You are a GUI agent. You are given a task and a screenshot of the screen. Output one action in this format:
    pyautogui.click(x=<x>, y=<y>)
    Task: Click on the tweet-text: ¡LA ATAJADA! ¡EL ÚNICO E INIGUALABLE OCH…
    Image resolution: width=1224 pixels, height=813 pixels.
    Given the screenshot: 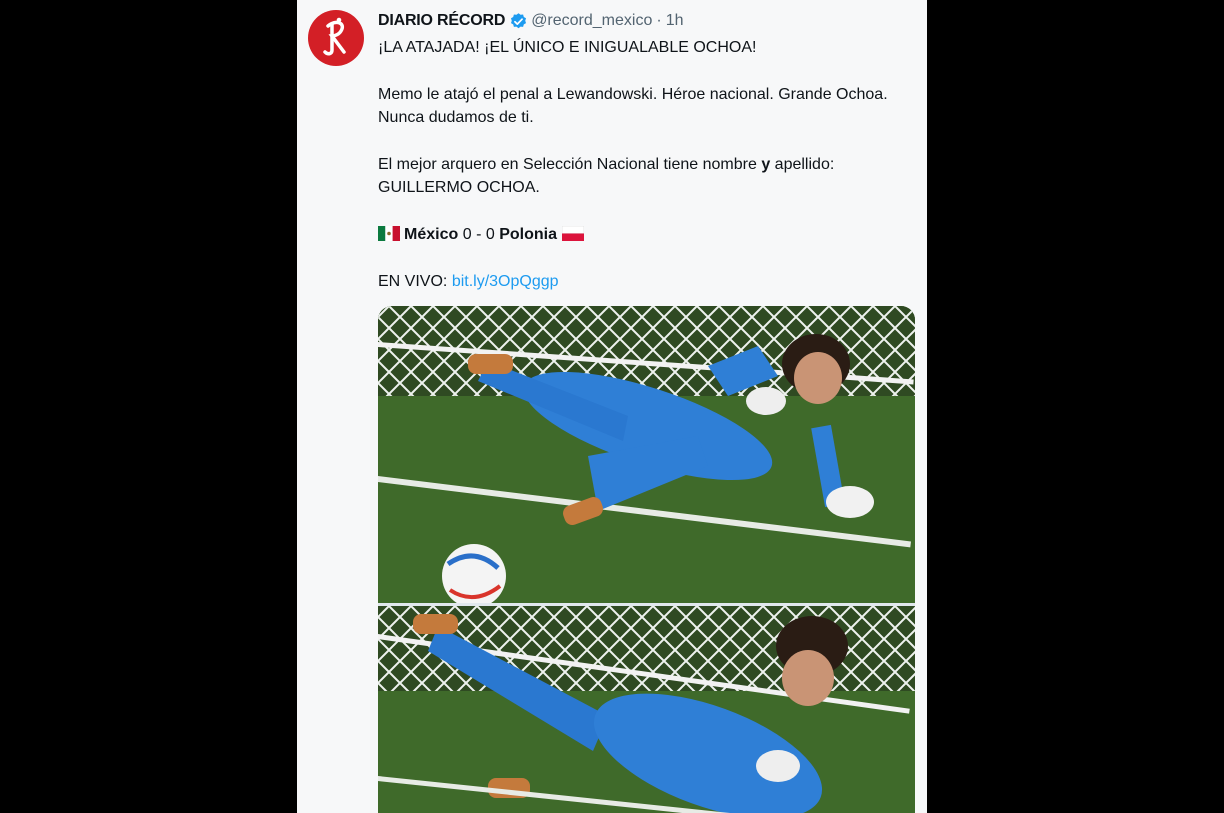 What is the action you would take?
    pyautogui.click(x=652, y=164)
    